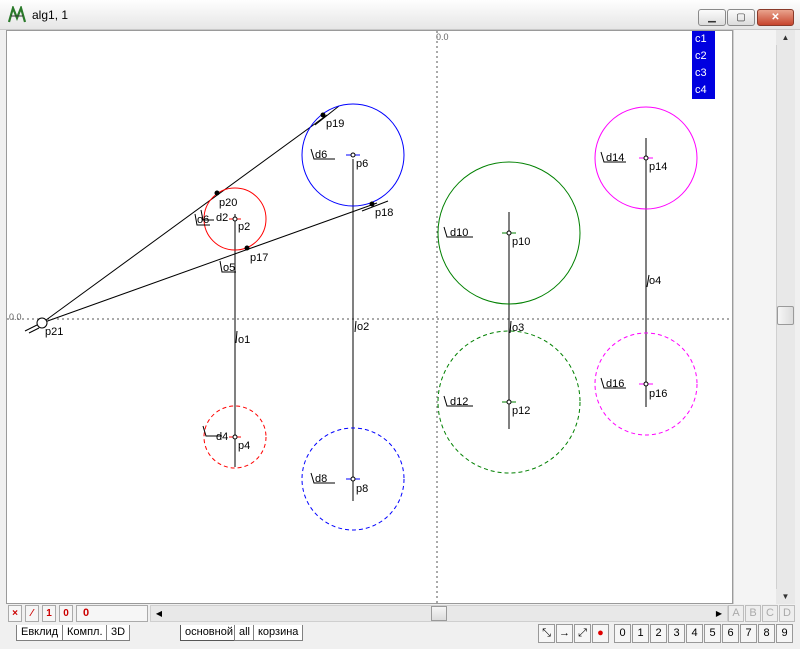  Describe the element at coordinates (203, 220) in the screenshot. I see `label-o6: o6` at that location.